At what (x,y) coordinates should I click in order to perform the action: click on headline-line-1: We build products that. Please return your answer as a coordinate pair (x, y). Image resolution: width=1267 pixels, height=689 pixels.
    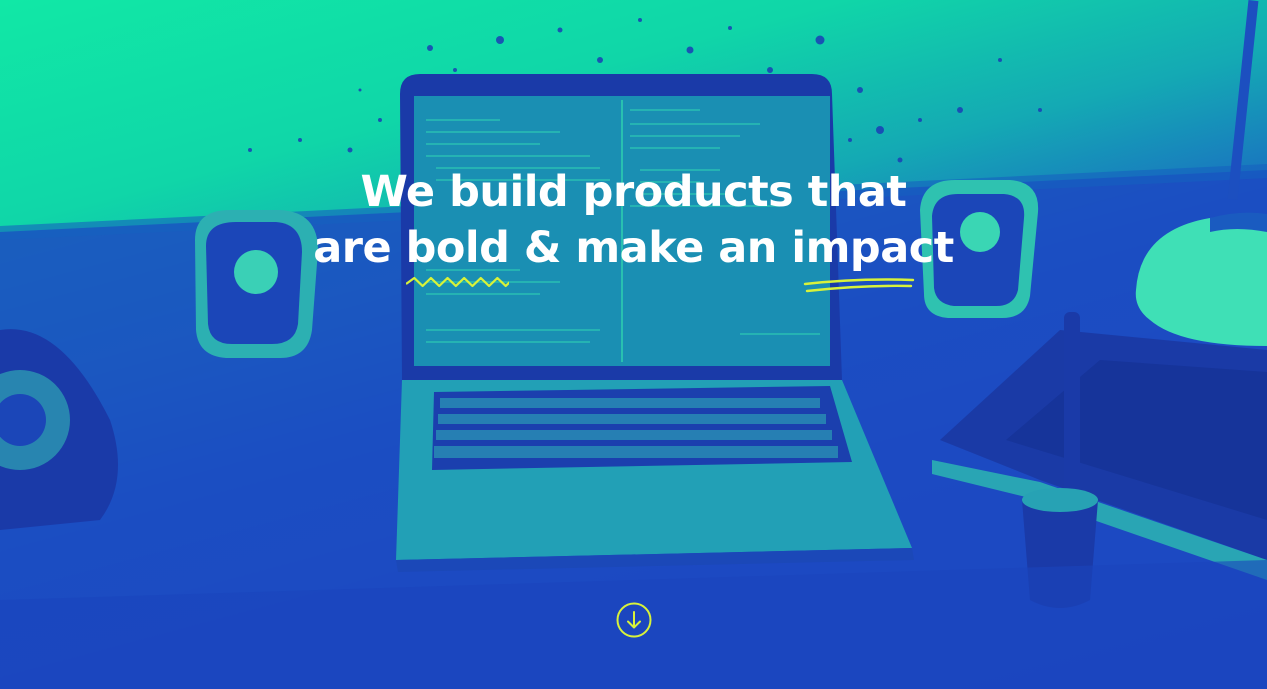
    Looking at the image, I should click on (633, 192).